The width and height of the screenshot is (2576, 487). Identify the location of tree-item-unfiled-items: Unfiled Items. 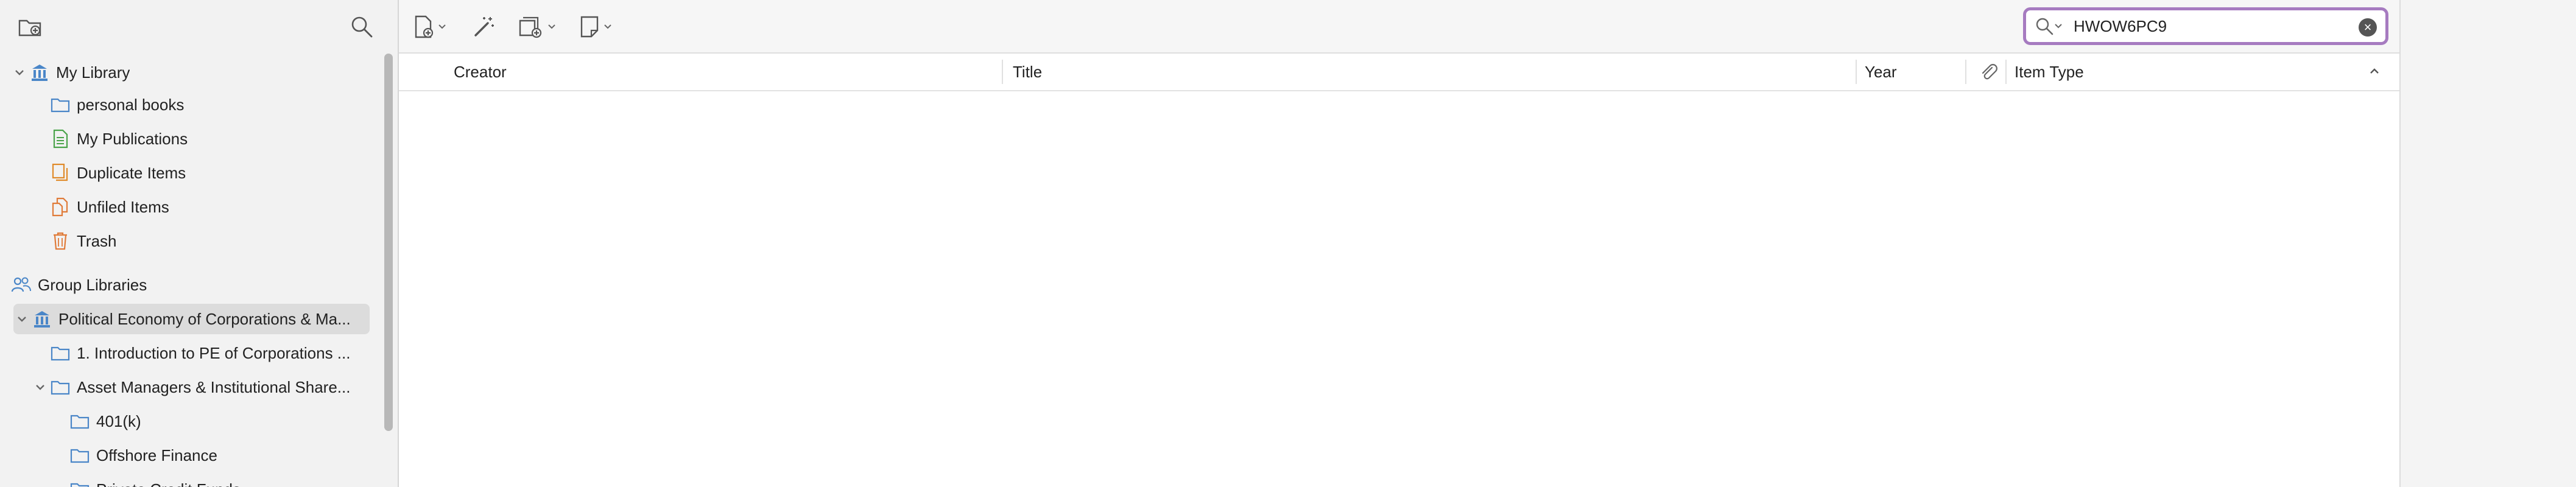
(109, 207).